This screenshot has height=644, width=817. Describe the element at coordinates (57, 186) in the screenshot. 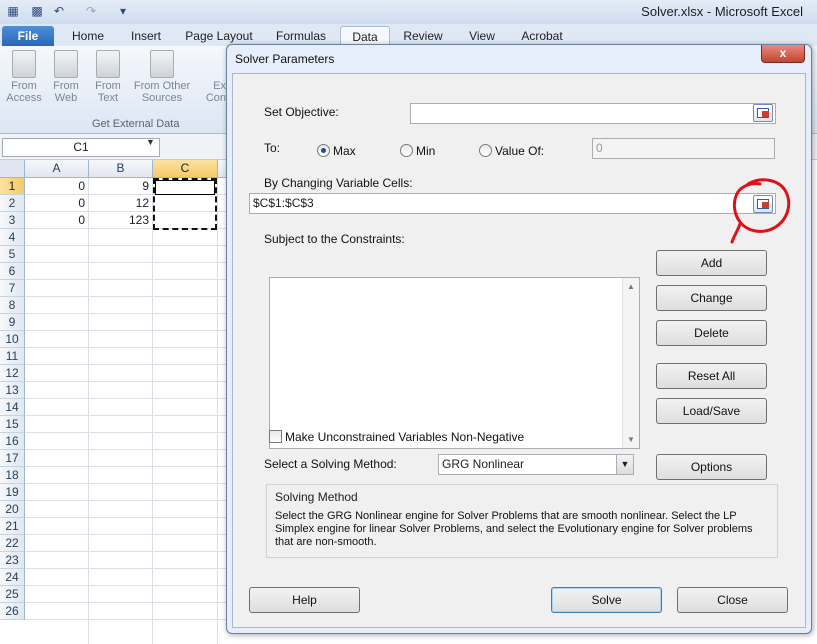

I see `cell-a1: 0` at that location.